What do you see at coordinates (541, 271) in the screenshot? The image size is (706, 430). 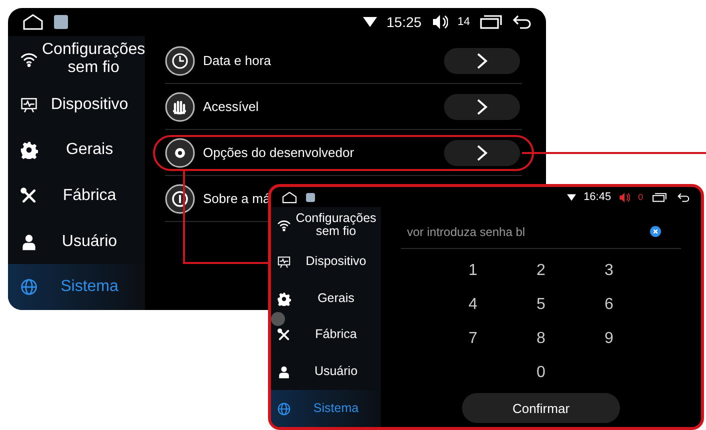 I see `keypad-key: 2` at bounding box center [541, 271].